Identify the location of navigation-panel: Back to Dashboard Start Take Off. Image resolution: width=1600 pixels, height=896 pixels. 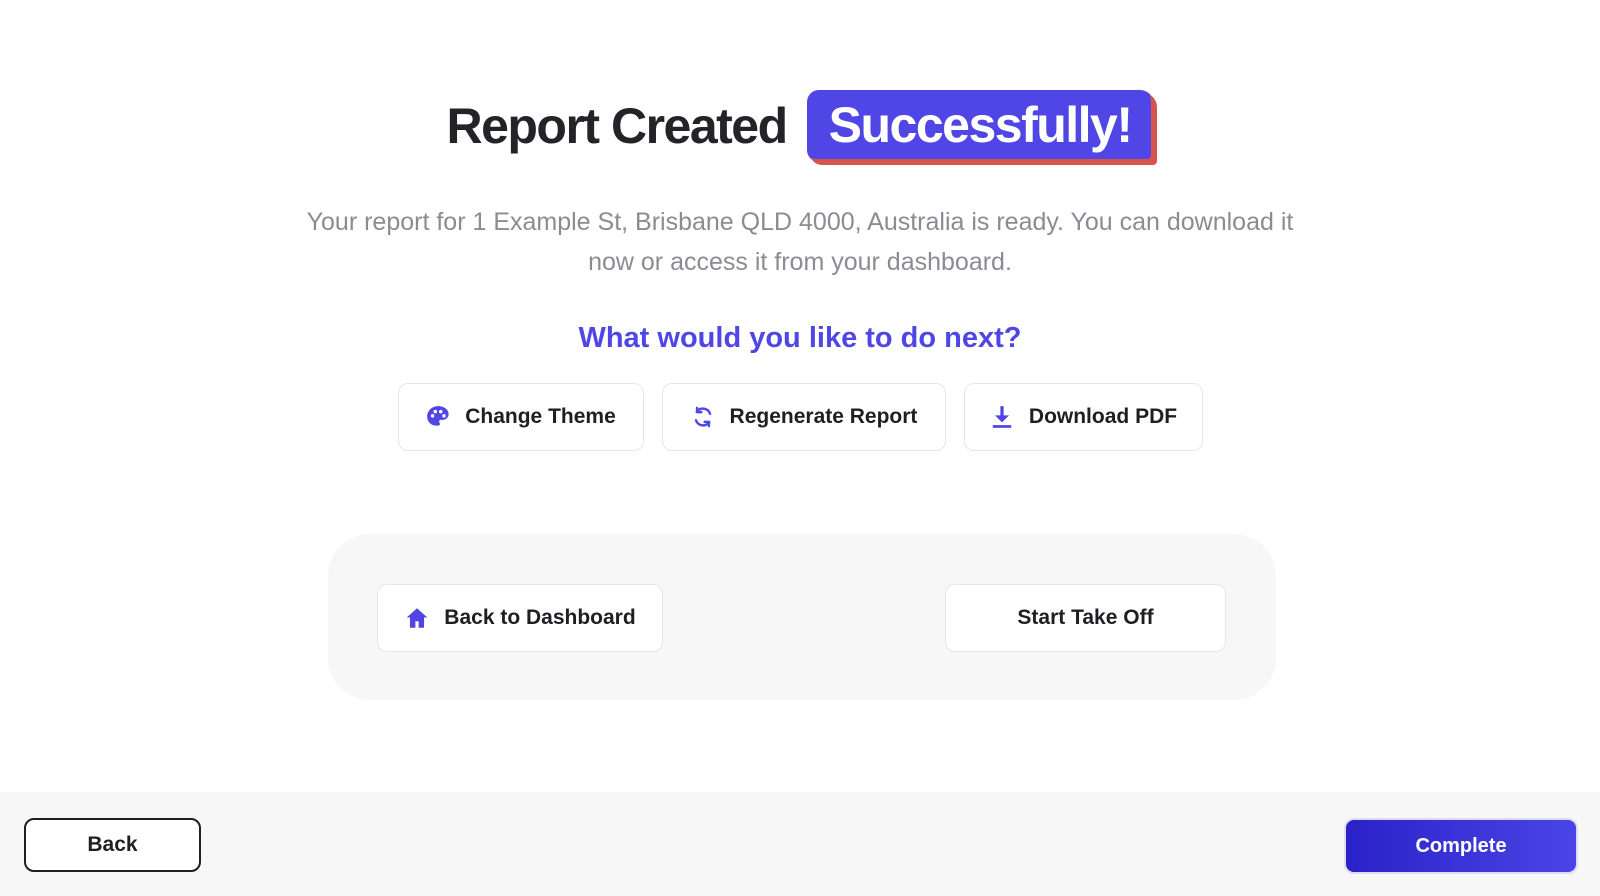
(802, 617).